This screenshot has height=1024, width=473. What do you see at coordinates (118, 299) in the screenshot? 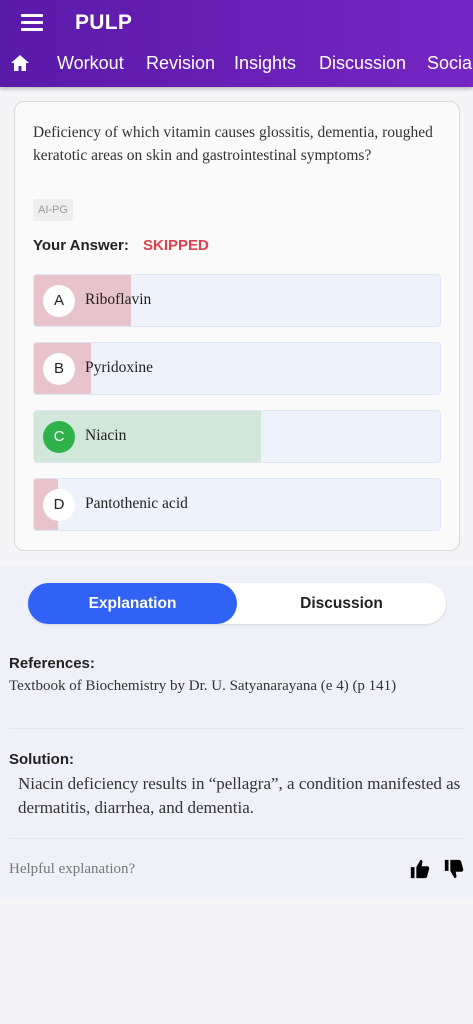
I see `option-a-text: Riboflavin` at bounding box center [118, 299].